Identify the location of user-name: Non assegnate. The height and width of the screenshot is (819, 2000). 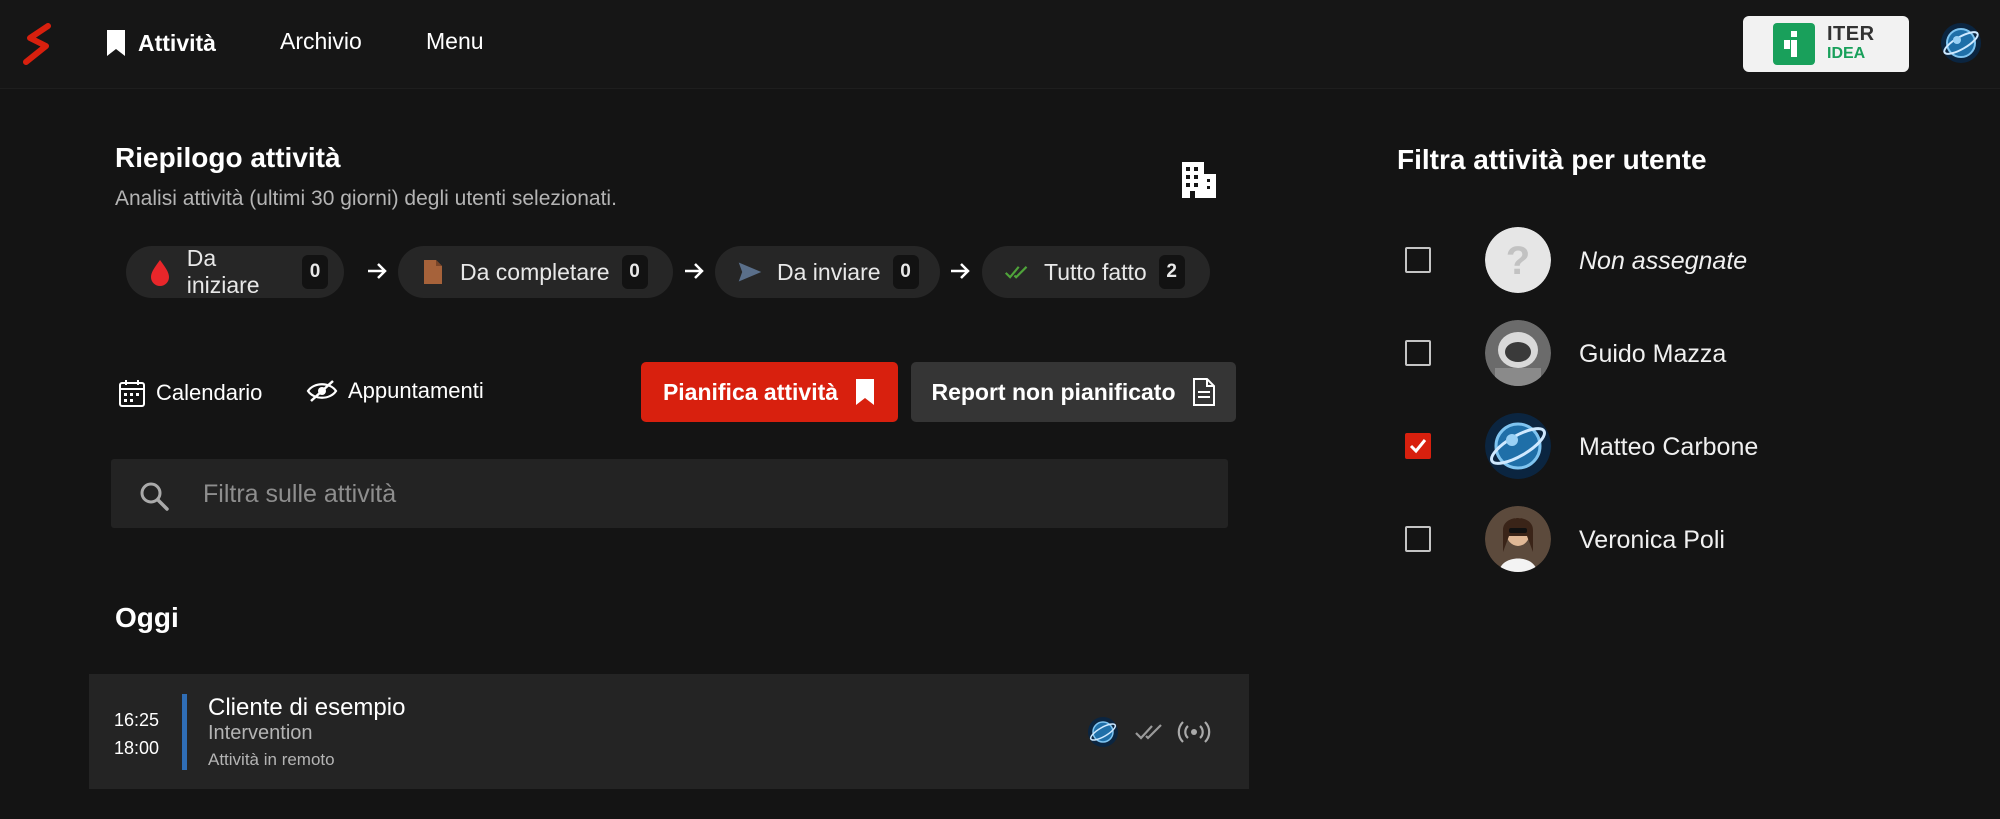
(1663, 261).